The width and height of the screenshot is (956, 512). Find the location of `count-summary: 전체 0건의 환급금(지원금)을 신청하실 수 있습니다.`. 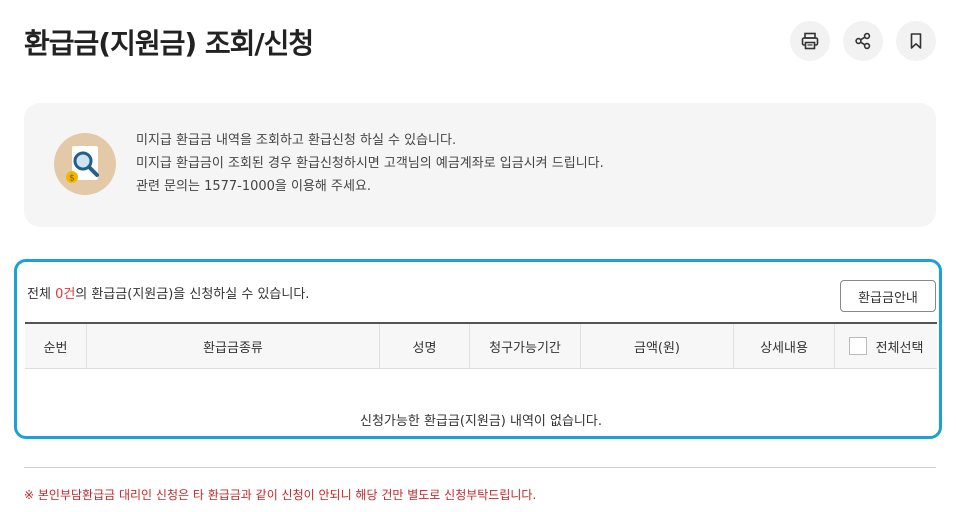

count-summary: 전체 0건의 환급금(지원금)을 신청하실 수 있습니다. is located at coordinates (168, 292).